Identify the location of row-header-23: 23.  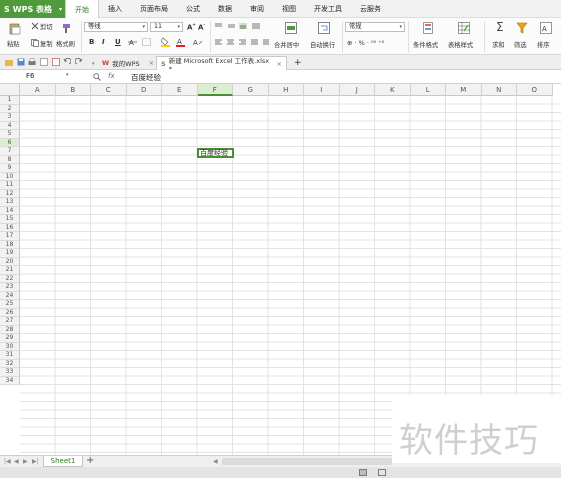
(10, 287).